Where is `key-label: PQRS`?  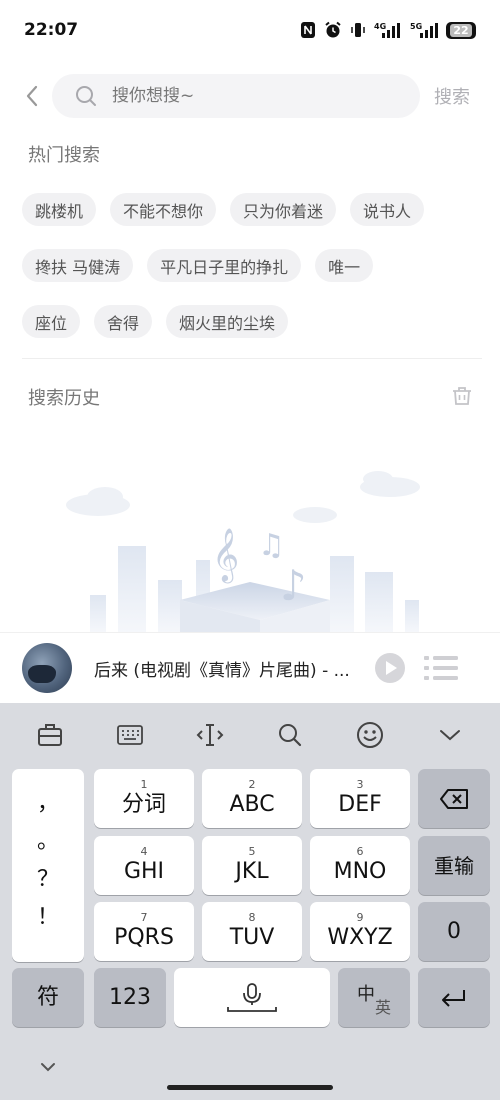 key-label: PQRS is located at coordinates (144, 937).